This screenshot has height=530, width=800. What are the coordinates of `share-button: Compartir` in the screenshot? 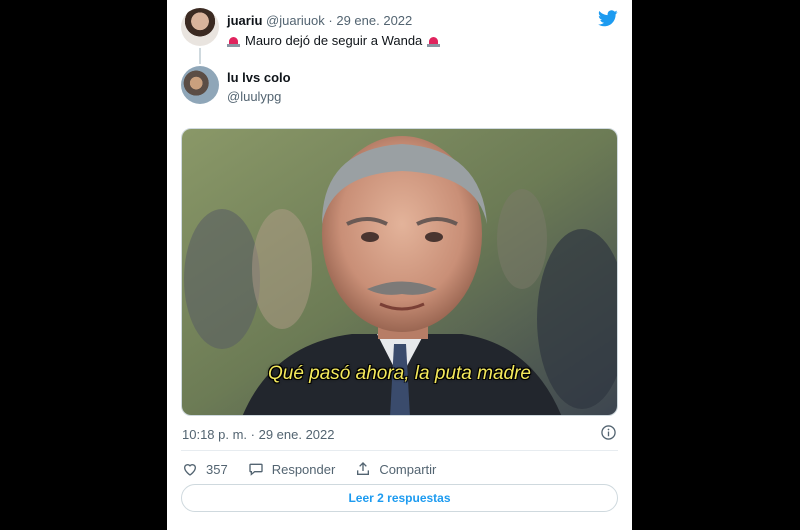 It's located at (395, 469).